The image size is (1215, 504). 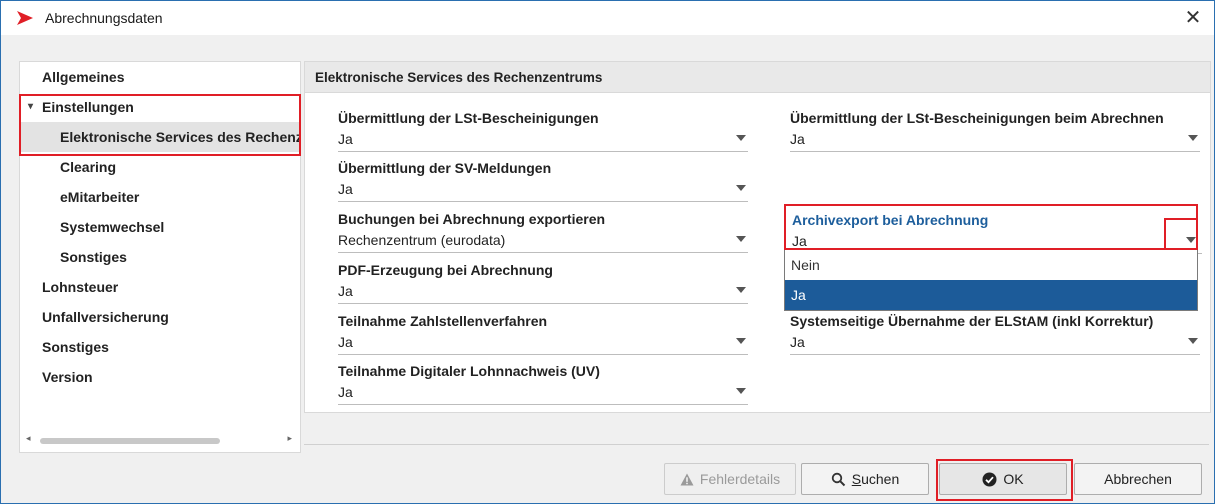 What do you see at coordinates (422, 240) in the screenshot?
I see `field-value: Rechenzentrum (eurodata)` at bounding box center [422, 240].